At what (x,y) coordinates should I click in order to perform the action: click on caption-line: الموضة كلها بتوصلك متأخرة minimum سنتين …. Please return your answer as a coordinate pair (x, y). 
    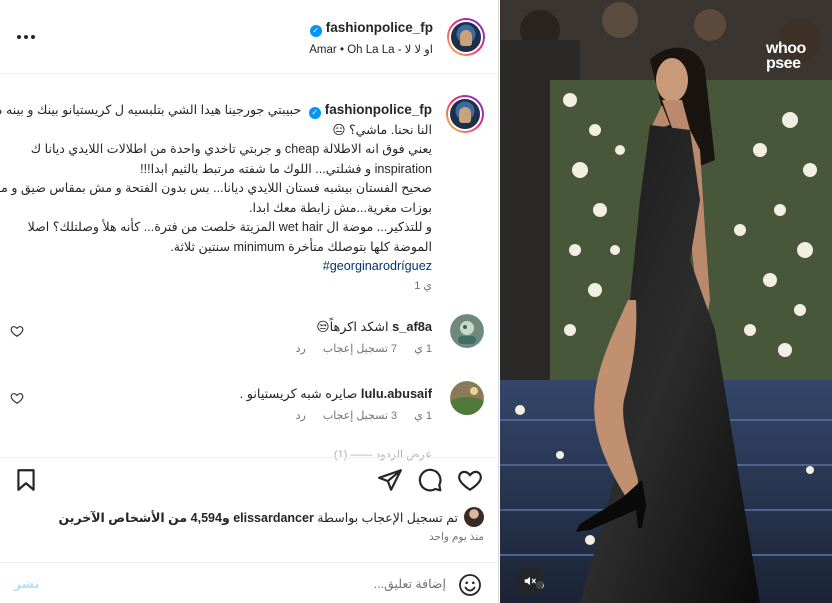
    Looking at the image, I should click on (301, 246).